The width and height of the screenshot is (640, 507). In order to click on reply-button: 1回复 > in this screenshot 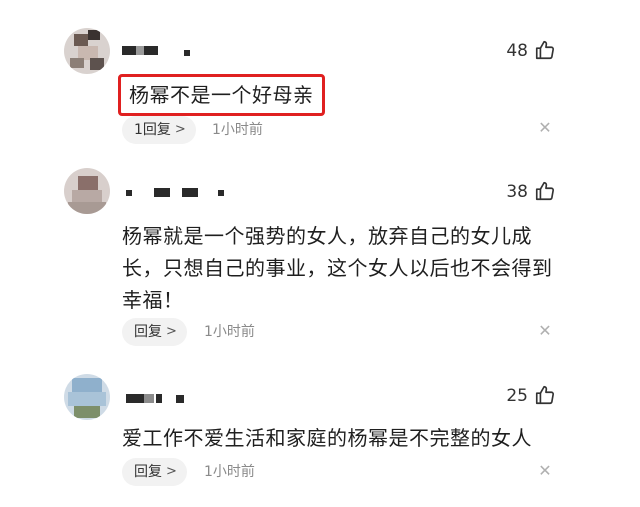, I will do `click(159, 130)`.